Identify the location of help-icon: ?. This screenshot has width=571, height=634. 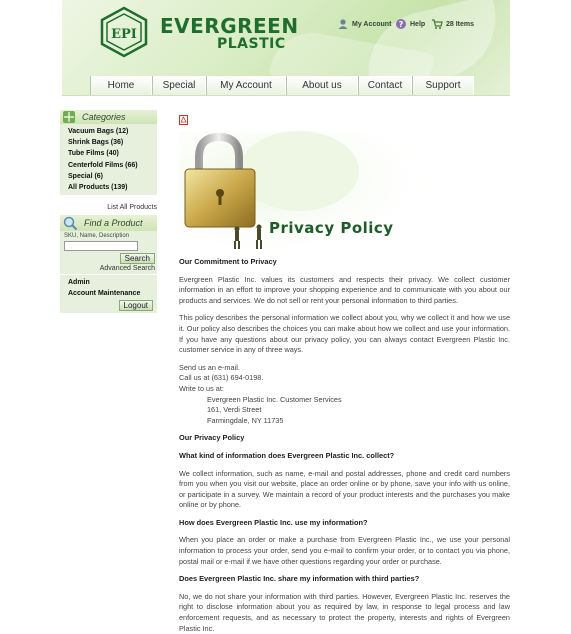
(401, 24).